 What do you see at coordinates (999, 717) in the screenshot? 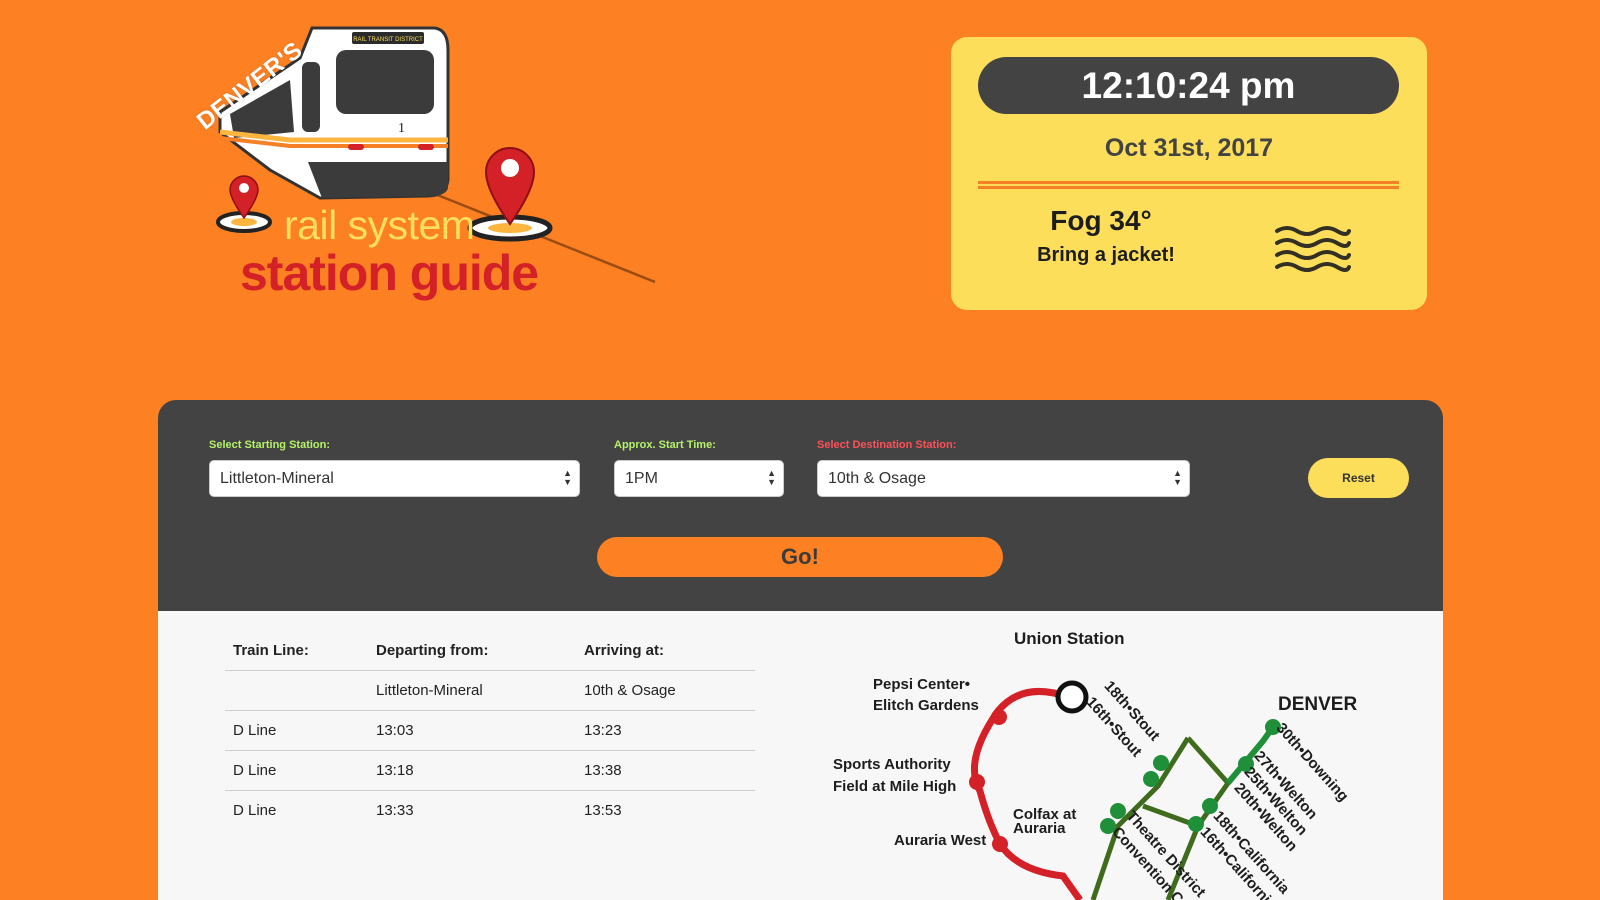
I see `station-pepsi-center` at bounding box center [999, 717].